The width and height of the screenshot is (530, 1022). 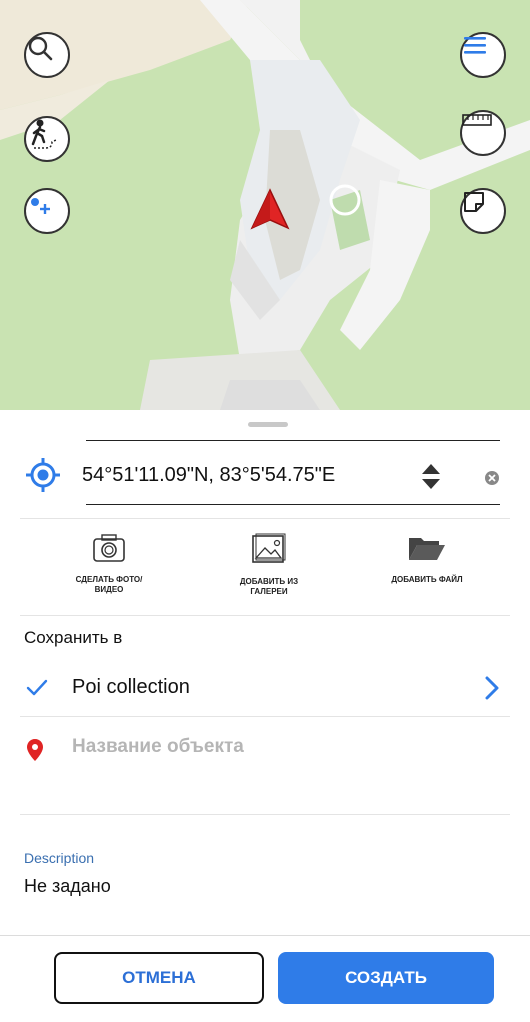 What do you see at coordinates (73, 637) in the screenshot?
I see `save-in-label: Сохранить в` at bounding box center [73, 637].